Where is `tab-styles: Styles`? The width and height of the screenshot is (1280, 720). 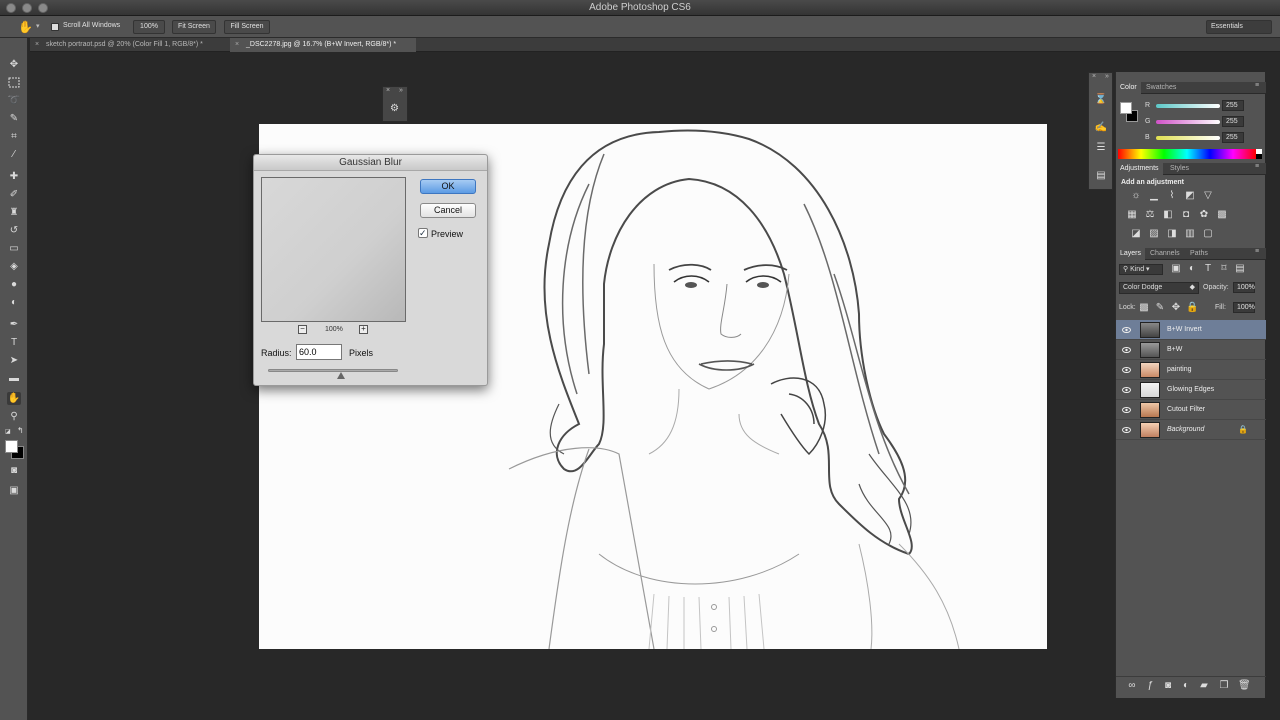
tab-styles: Styles is located at coordinates (1179, 169).